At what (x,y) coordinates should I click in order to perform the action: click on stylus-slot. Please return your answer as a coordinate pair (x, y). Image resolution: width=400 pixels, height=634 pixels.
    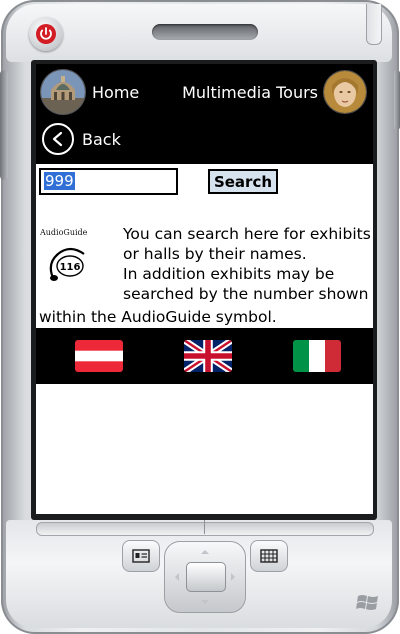
    Looking at the image, I should click on (374, 24).